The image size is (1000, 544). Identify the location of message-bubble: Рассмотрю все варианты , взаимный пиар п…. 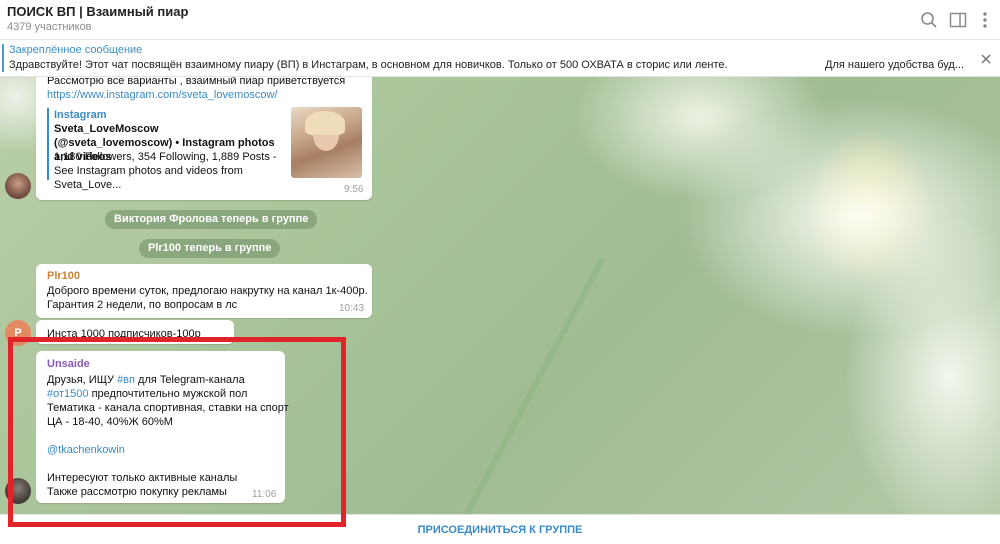
(204, 138).